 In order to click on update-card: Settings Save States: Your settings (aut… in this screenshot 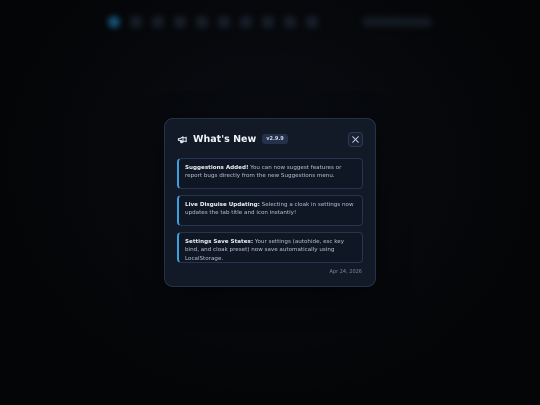, I will do `click(270, 247)`.